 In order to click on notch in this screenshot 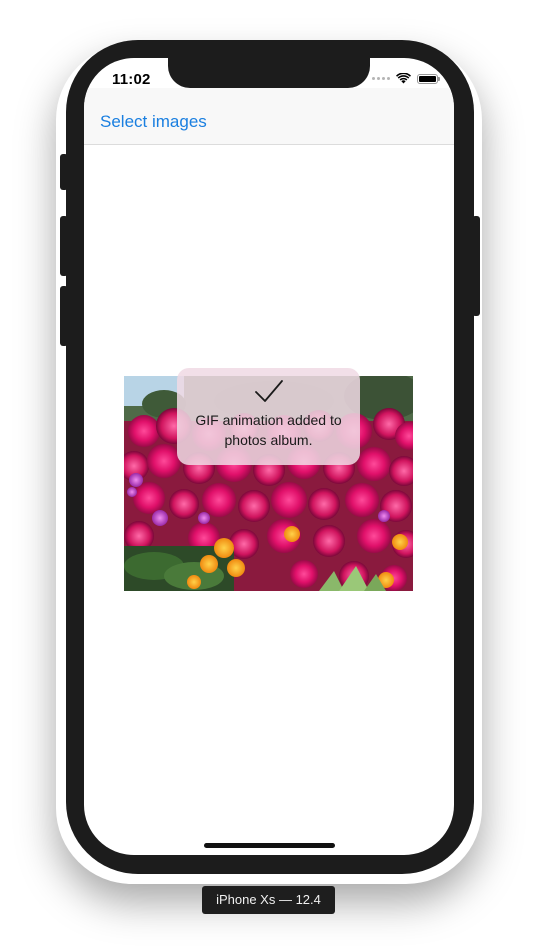, I will do `click(269, 73)`.